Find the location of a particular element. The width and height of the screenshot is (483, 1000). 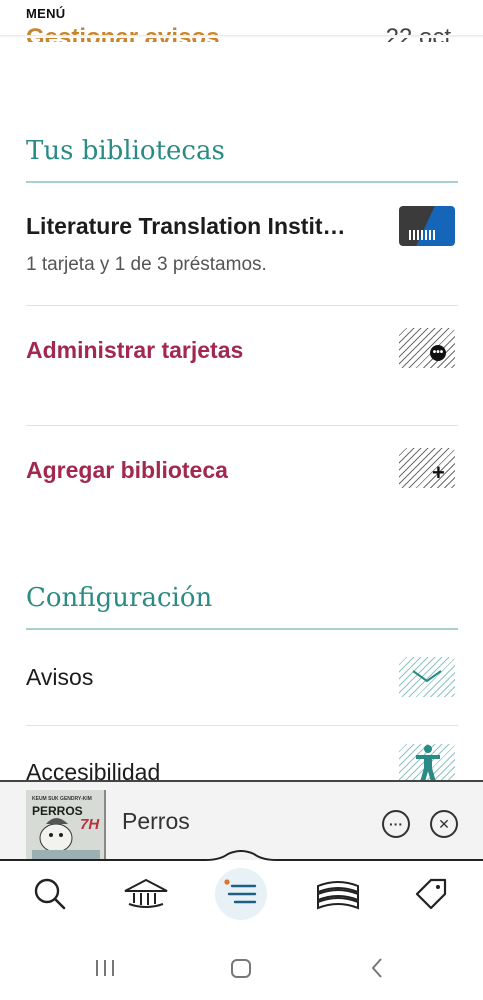

search-icon is located at coordinates (50, 894).